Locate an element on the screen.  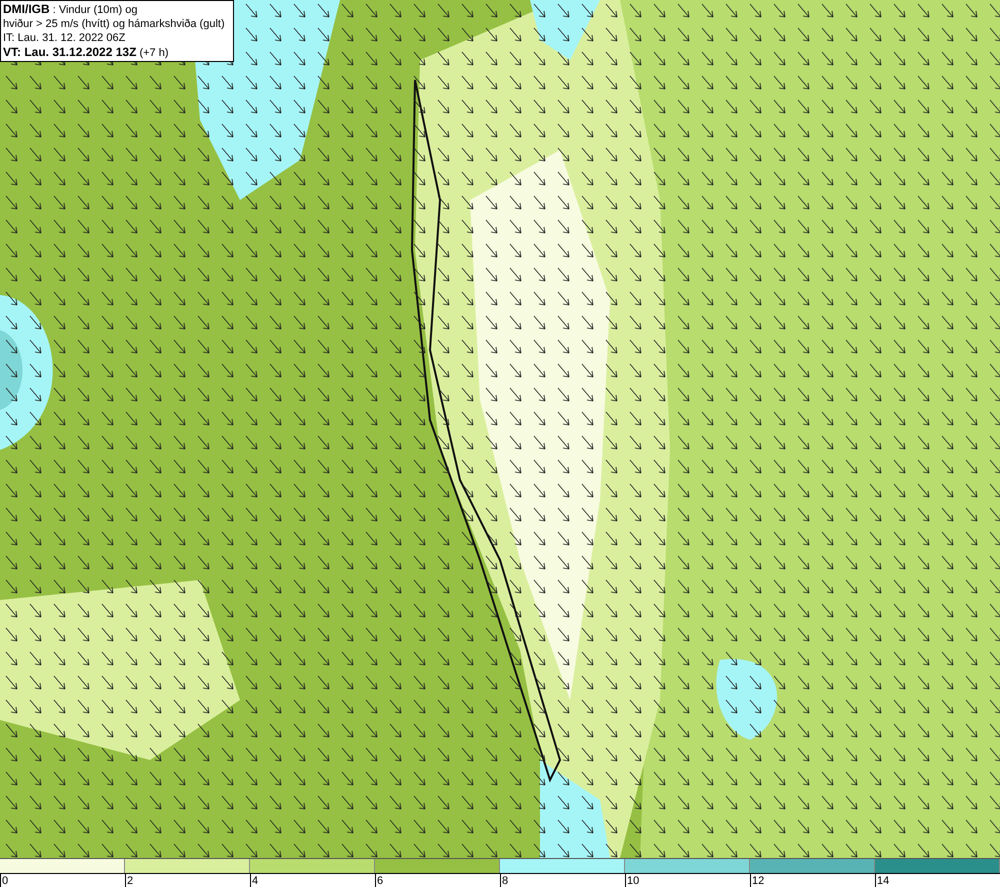
scale-tick-label: 12 is located at coordinates (758, 880).